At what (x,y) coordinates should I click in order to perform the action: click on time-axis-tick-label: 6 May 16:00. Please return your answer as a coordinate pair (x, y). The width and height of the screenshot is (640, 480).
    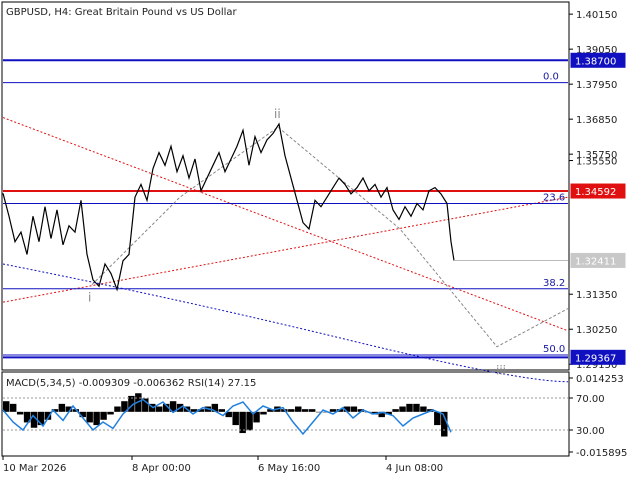
    Looking at the image, I should click on (289, 468).